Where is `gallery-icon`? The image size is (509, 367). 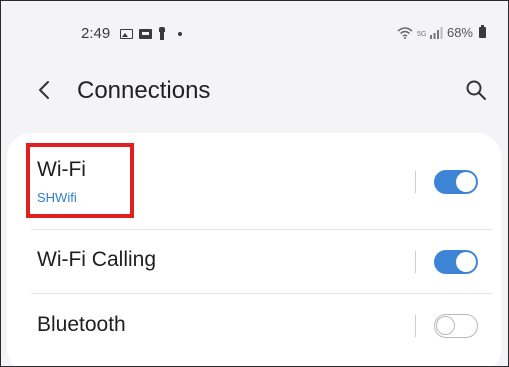
gallery-icon is located at coordinates (146, 33).